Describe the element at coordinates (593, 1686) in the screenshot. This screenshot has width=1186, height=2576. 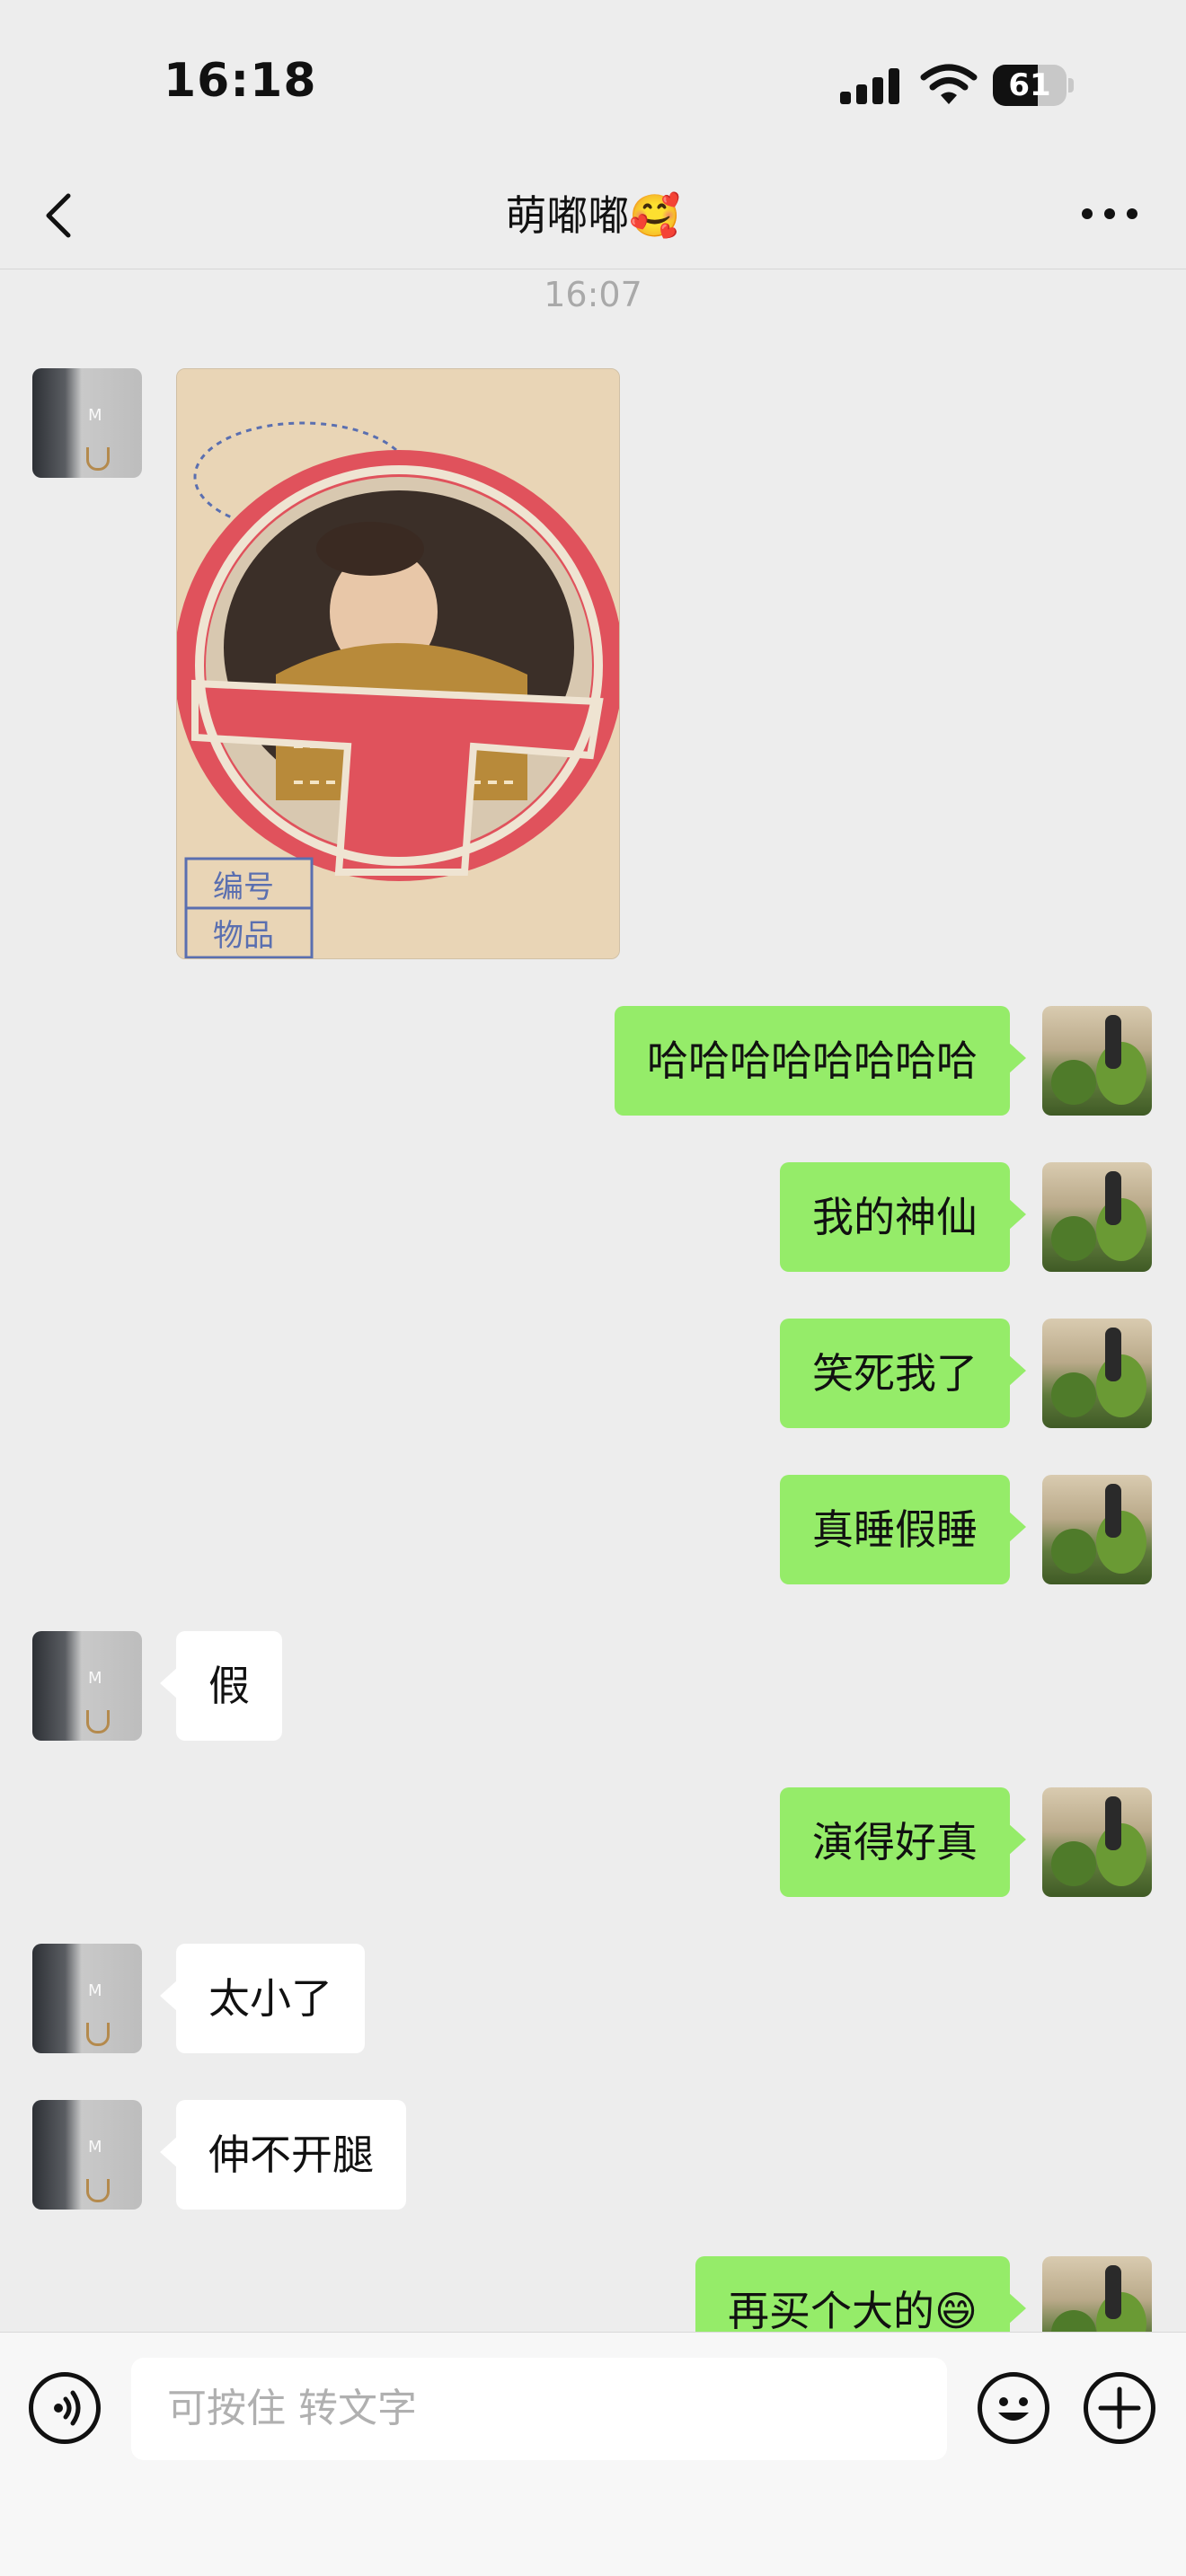
I see `message-row: M 假` at that location.